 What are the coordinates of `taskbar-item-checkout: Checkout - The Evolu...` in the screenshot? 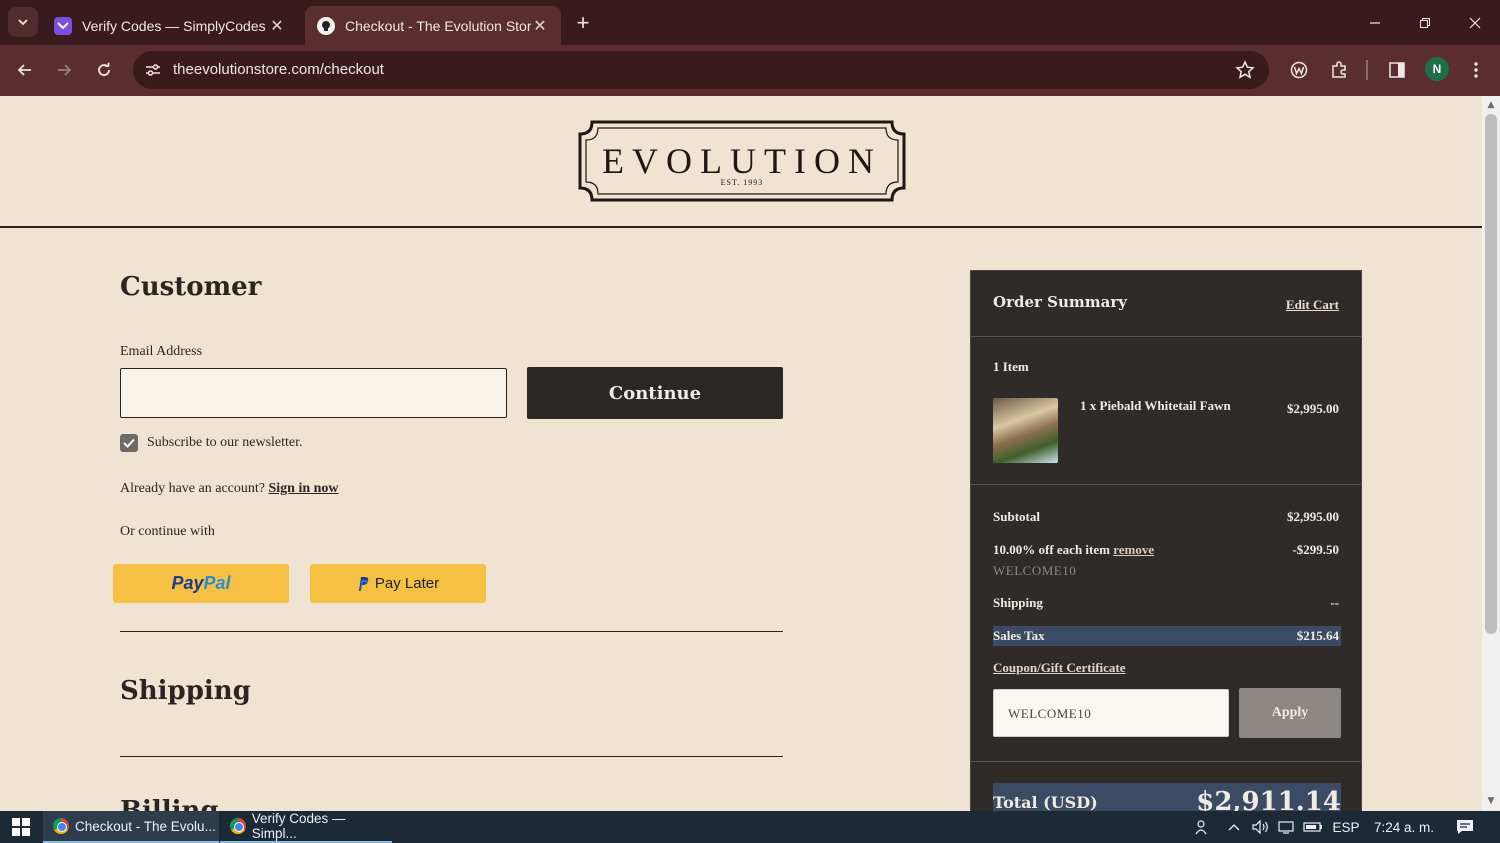 It's located at (131, 827).